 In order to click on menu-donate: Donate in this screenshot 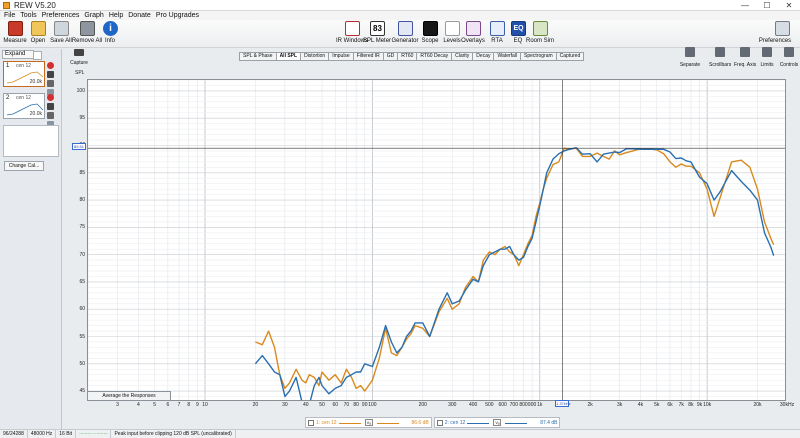, I will do `click(141, 15)`.